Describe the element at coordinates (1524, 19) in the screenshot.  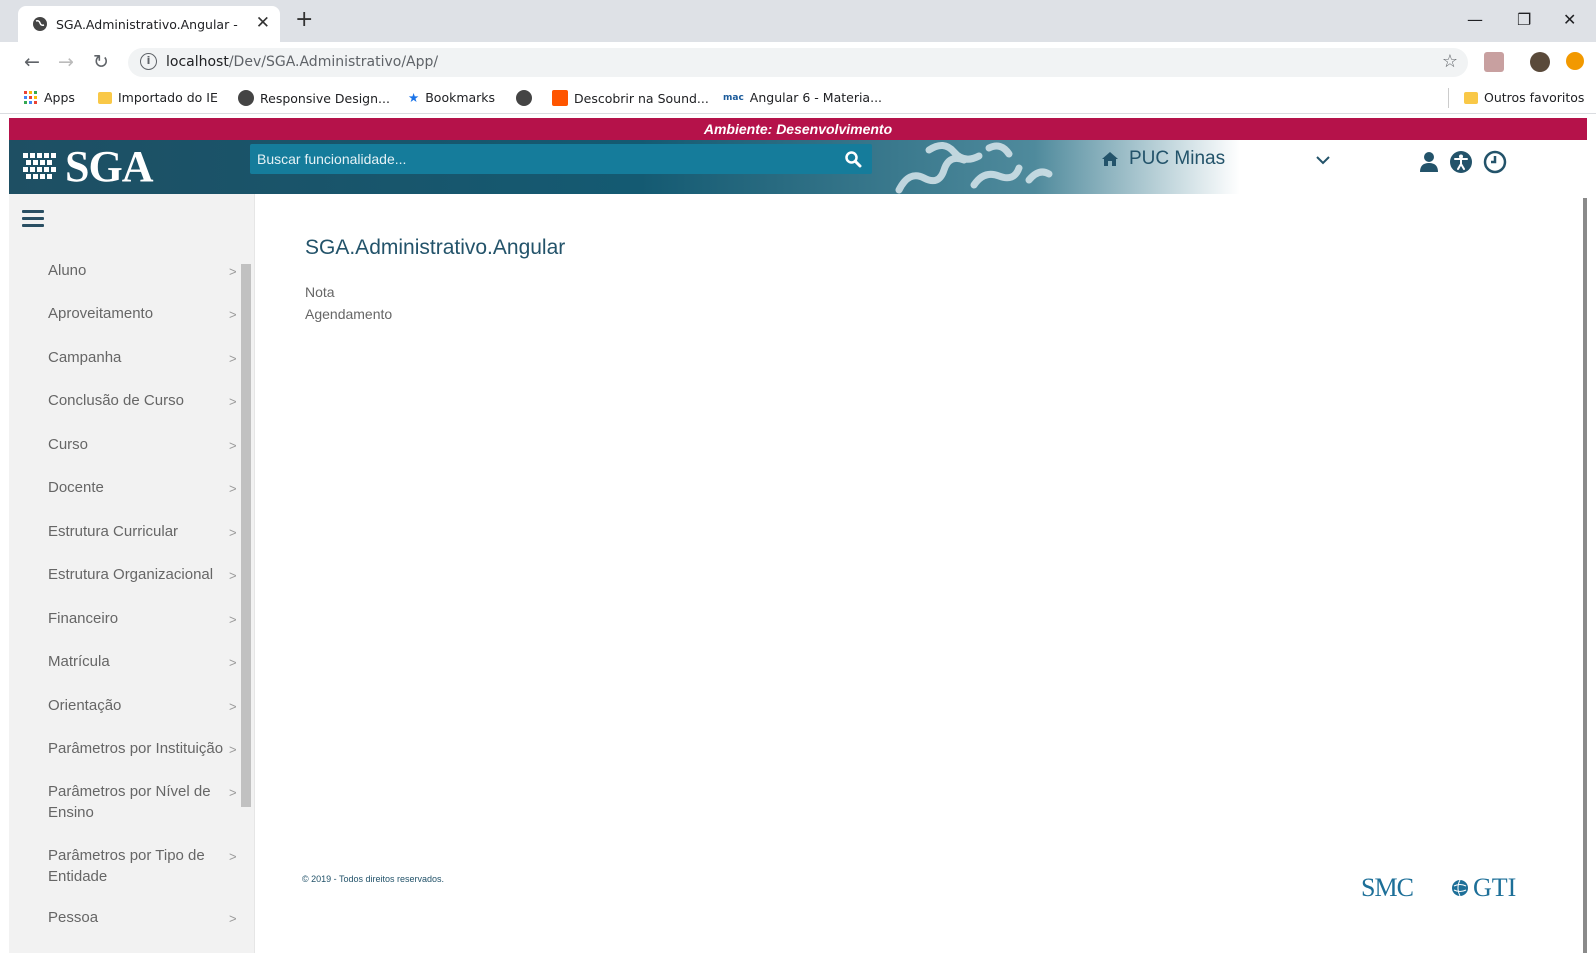
I see `restore-icon: ❐` at that location.